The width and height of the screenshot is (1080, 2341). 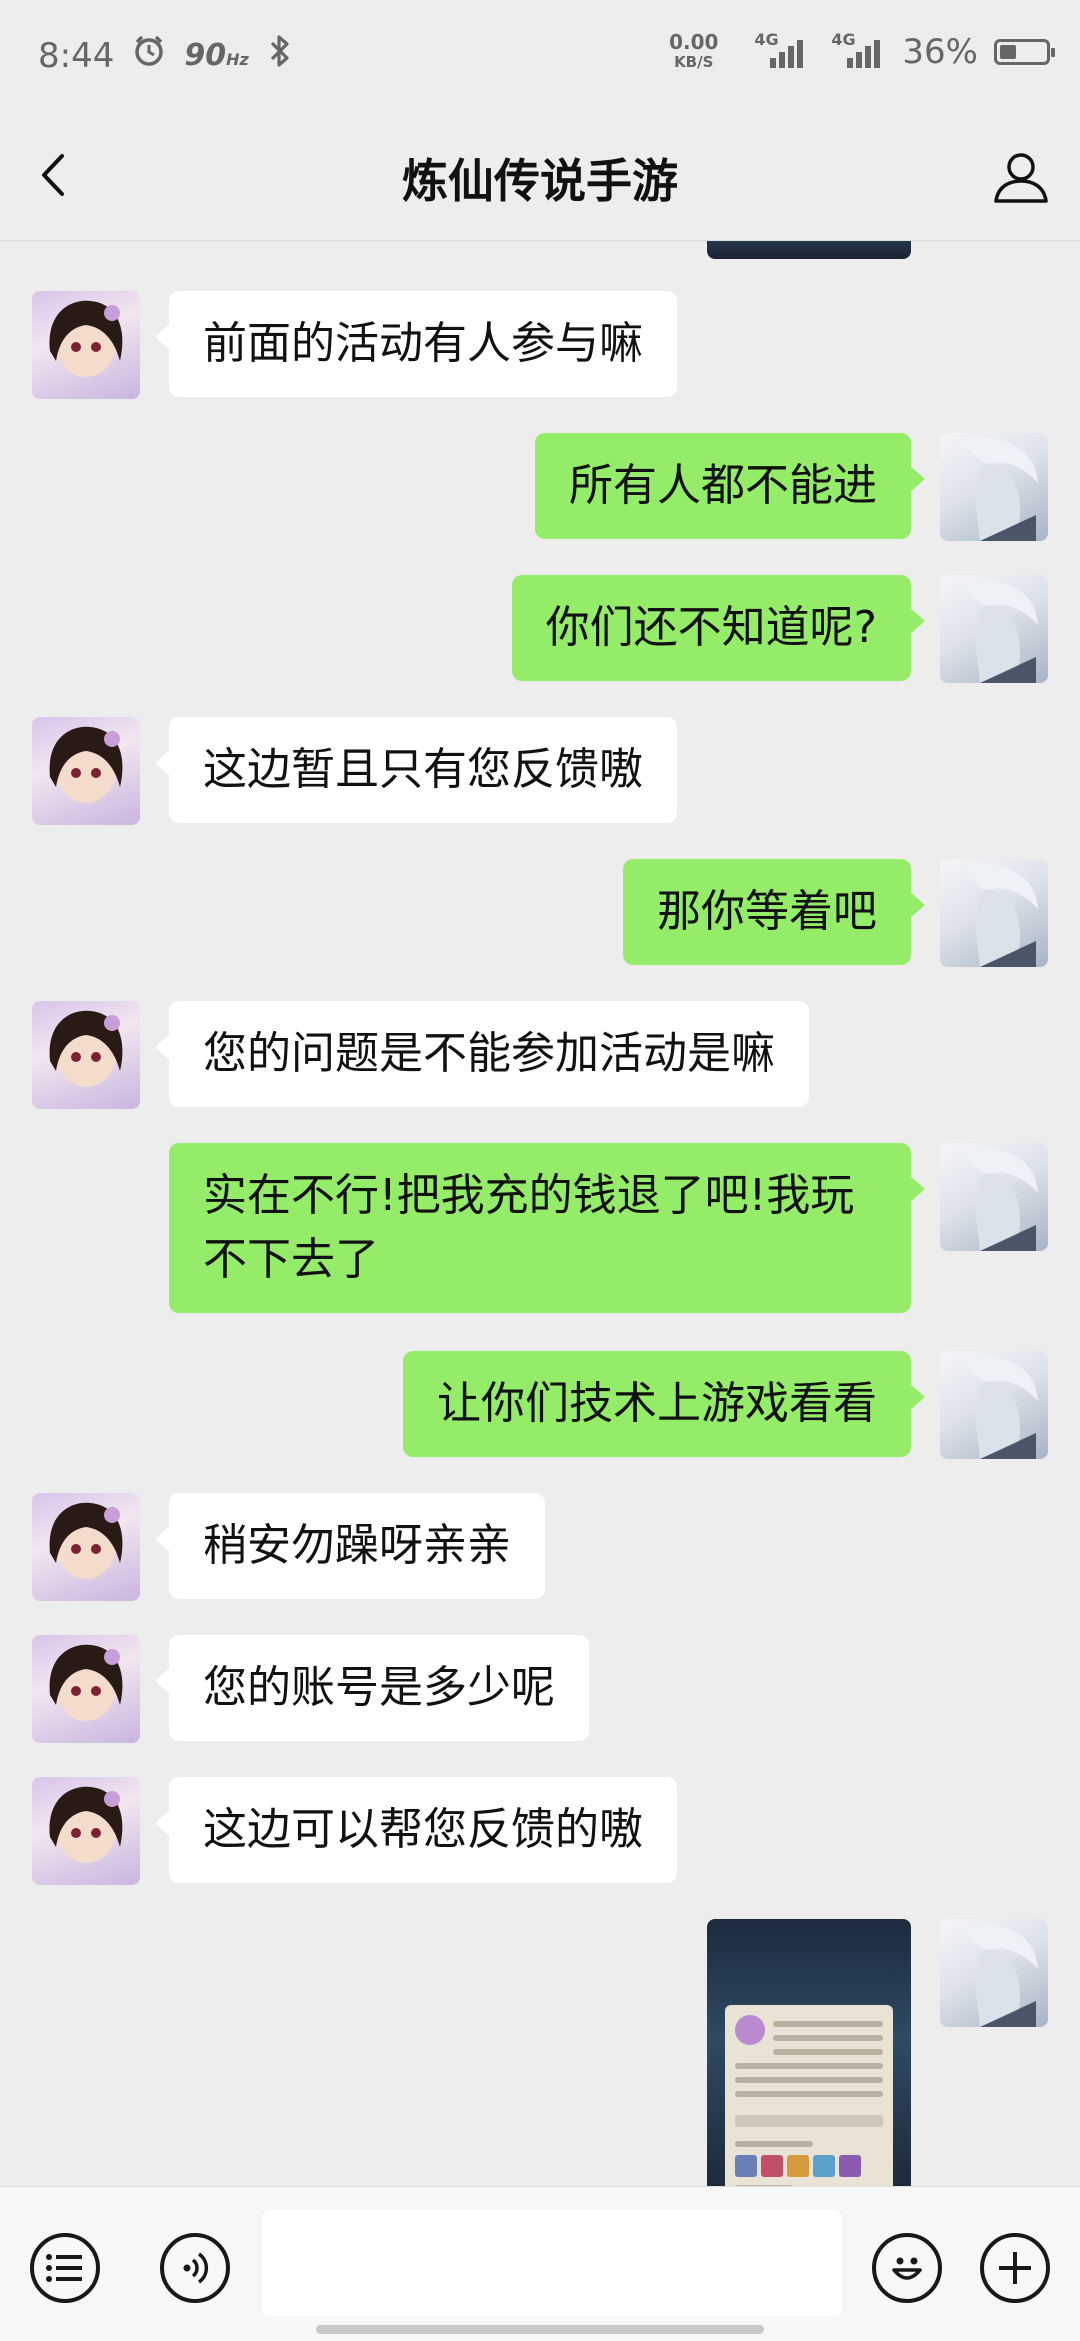 I want to click on message-input, so click(x=552, y=2263).